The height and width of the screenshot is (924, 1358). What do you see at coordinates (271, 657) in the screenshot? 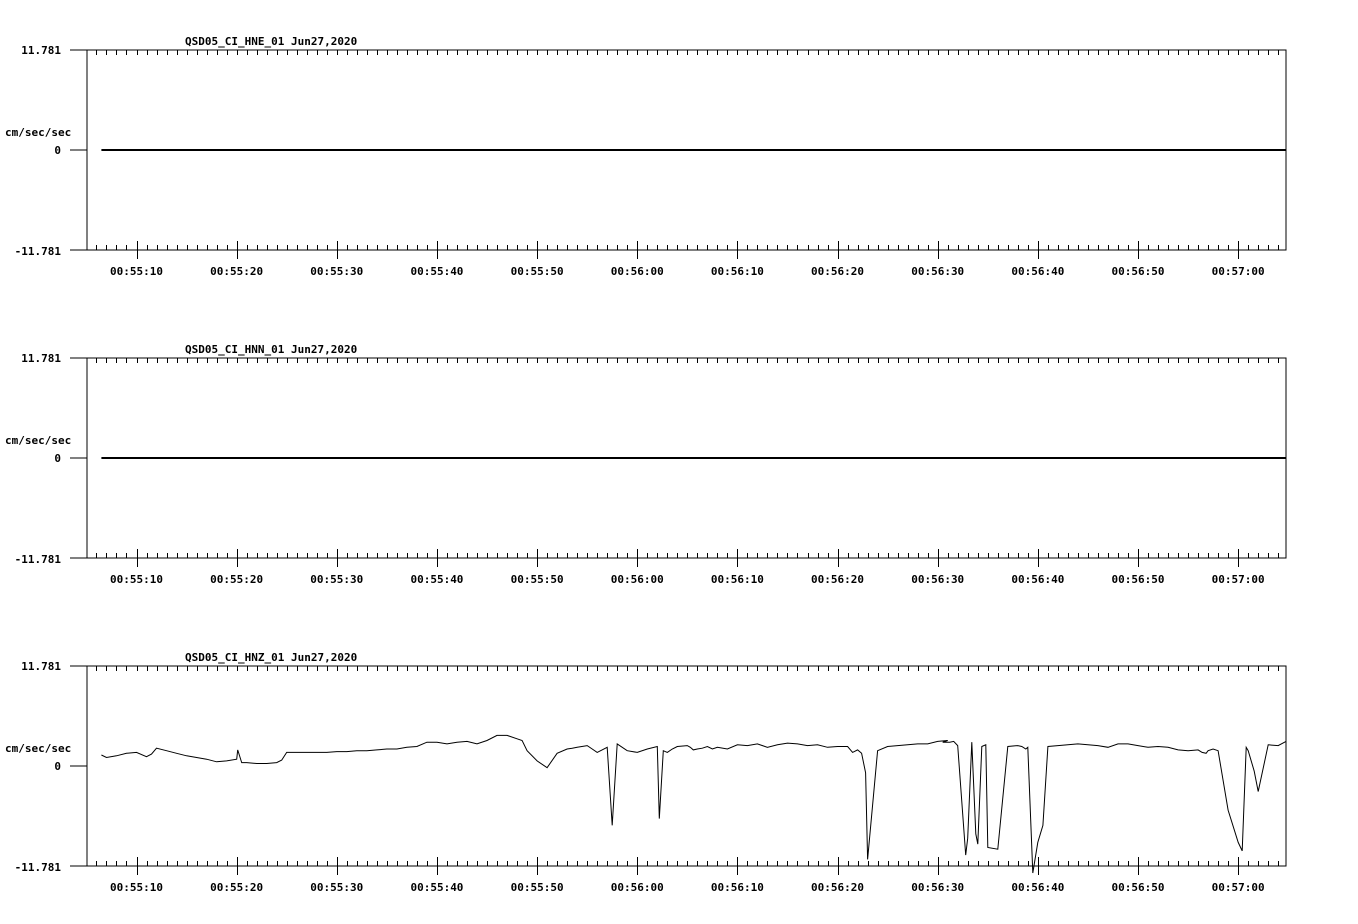
I see `panel-title: QSD05_CI_HNZ_01 Jun27,2020` at bounding box center [271, 657].